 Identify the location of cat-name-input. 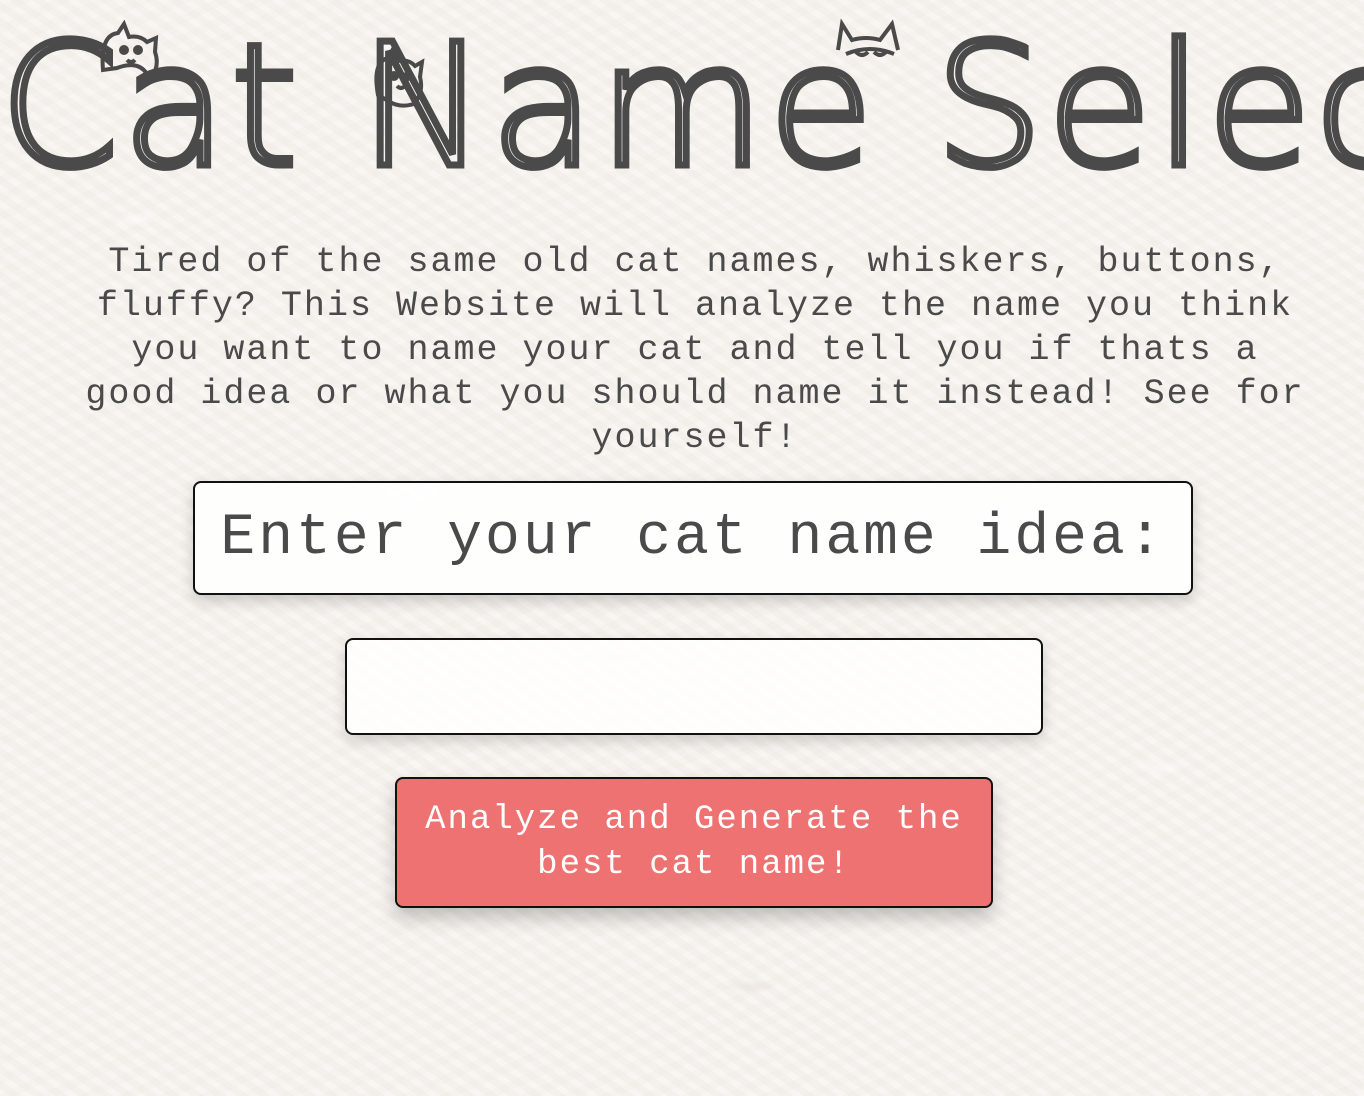
(694, 686).